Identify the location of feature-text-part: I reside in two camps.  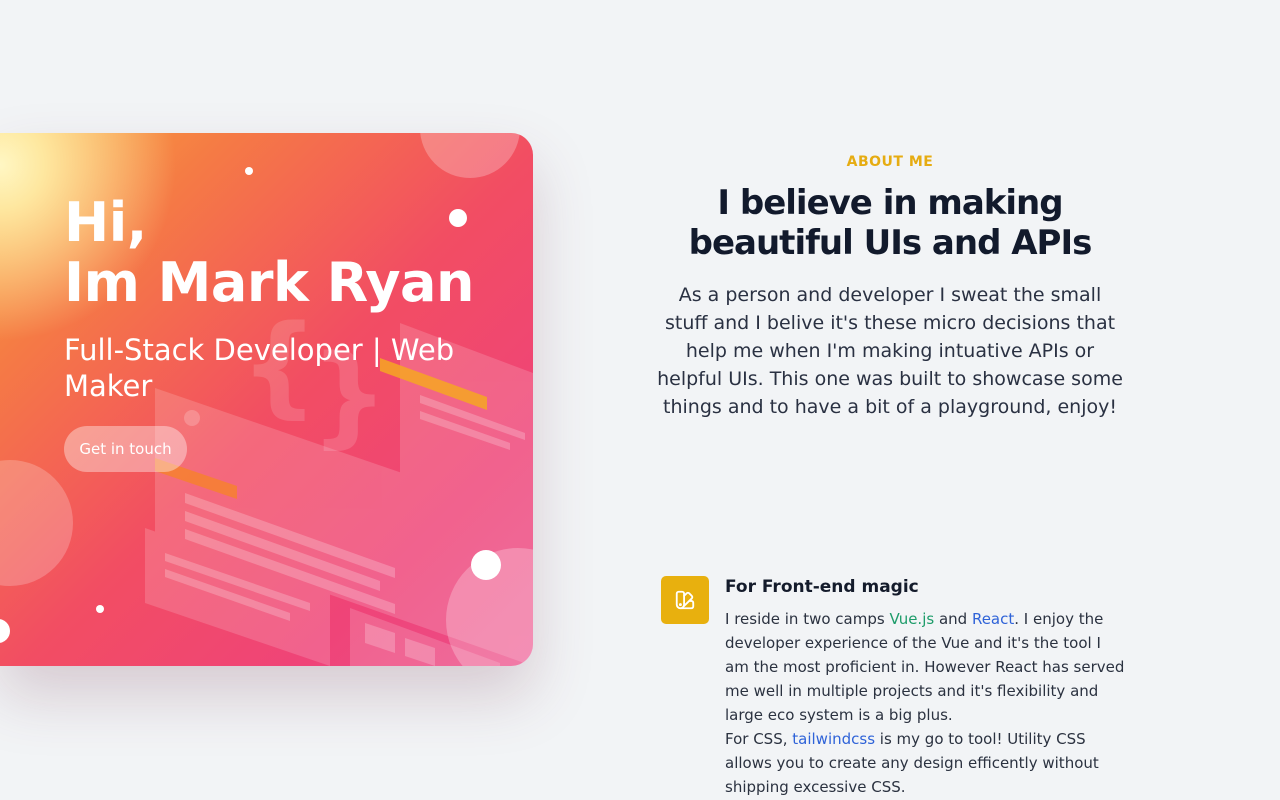
(807, 619).